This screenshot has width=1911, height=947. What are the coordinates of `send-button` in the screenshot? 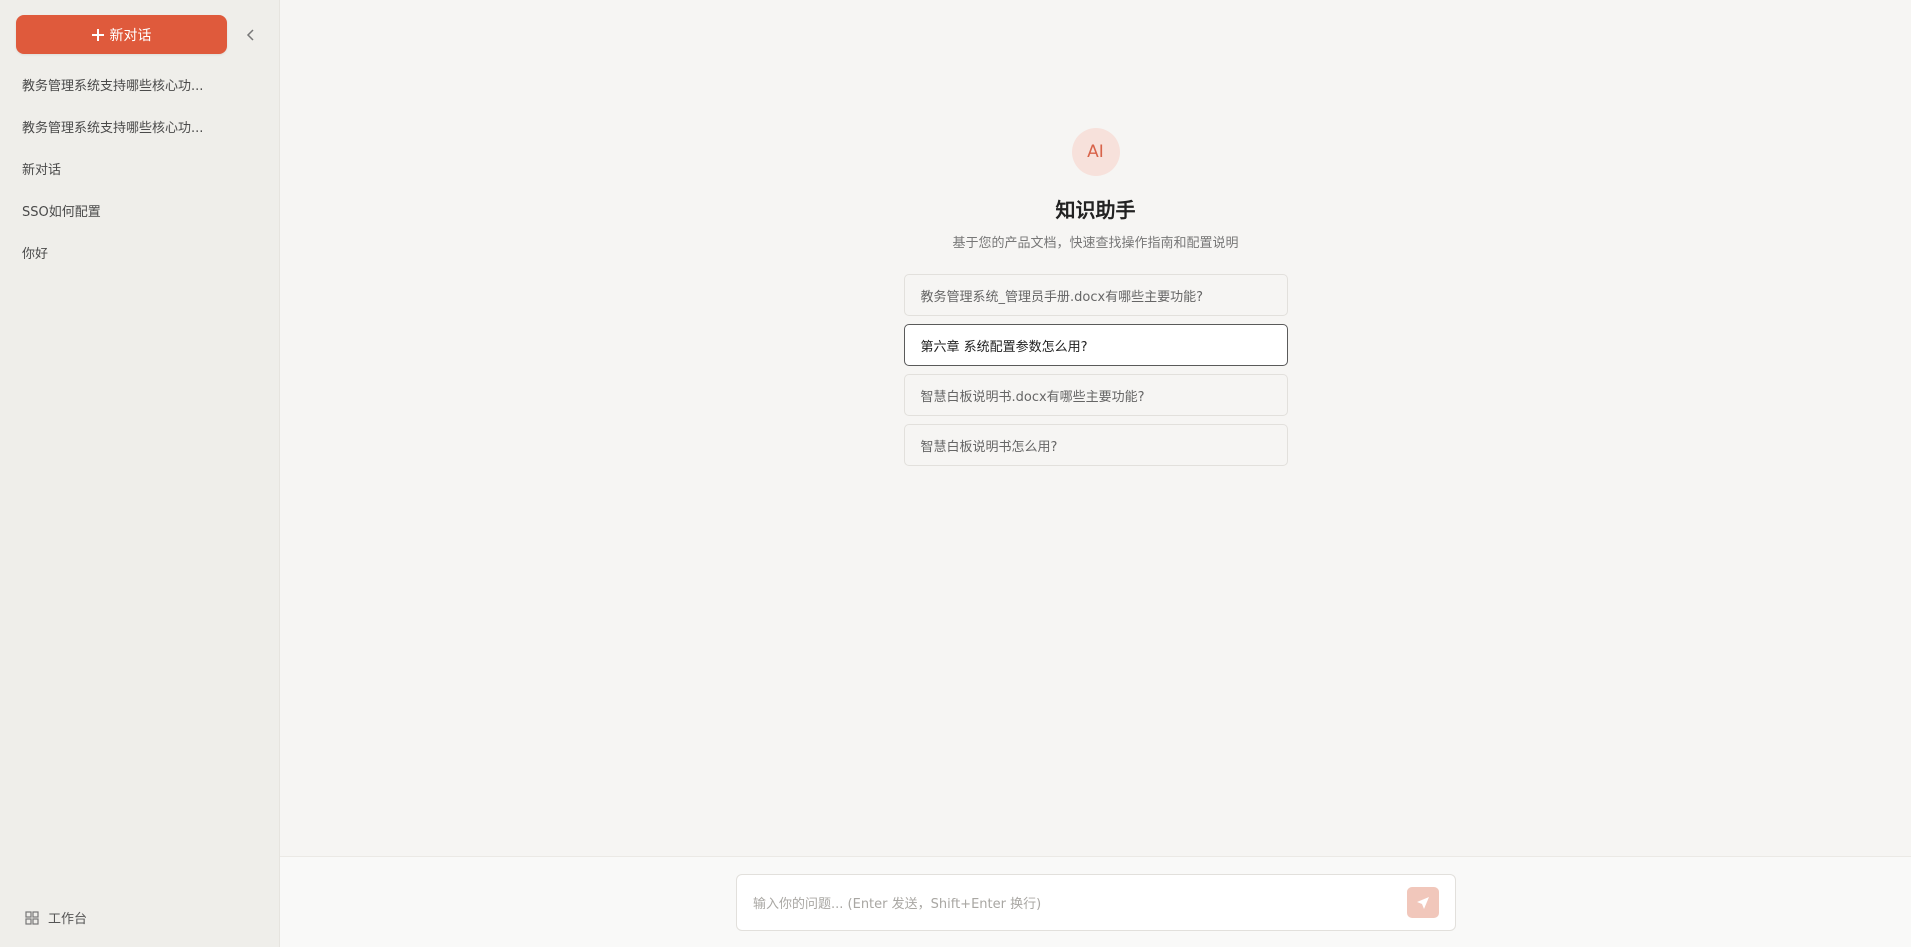 It's located at (1423, 902).